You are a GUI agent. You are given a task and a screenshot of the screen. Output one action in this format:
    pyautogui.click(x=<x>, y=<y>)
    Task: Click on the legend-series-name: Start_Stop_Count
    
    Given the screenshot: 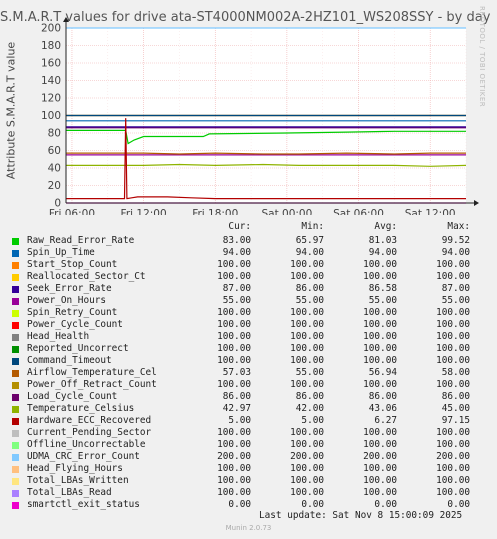 What is the action you would take?
    pyautogui.click(x=72, y=264)
    